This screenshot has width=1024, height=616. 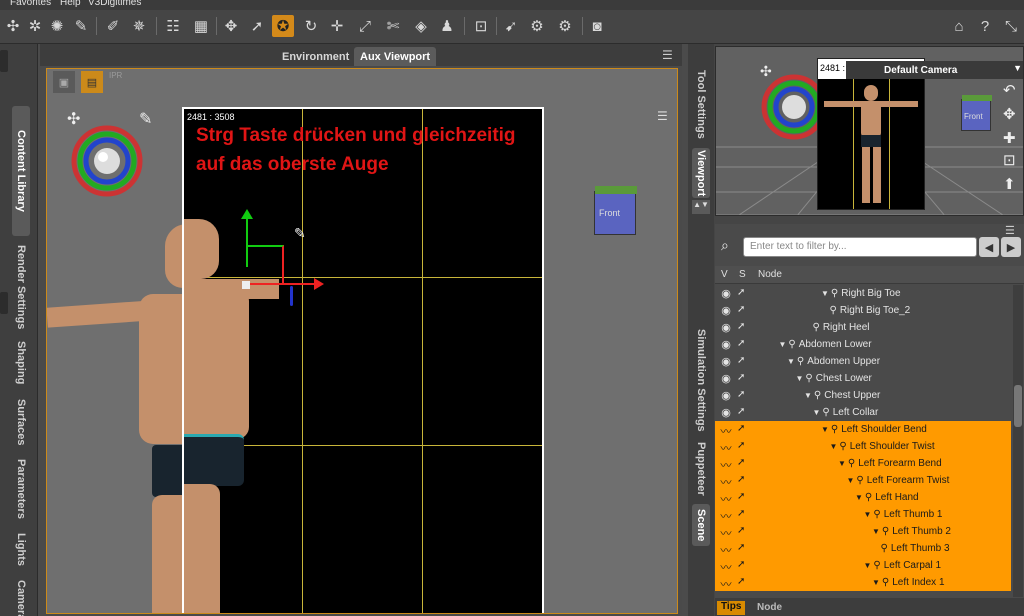 I want to click on next-match-button: ▶, so click(x=1011, y=247).